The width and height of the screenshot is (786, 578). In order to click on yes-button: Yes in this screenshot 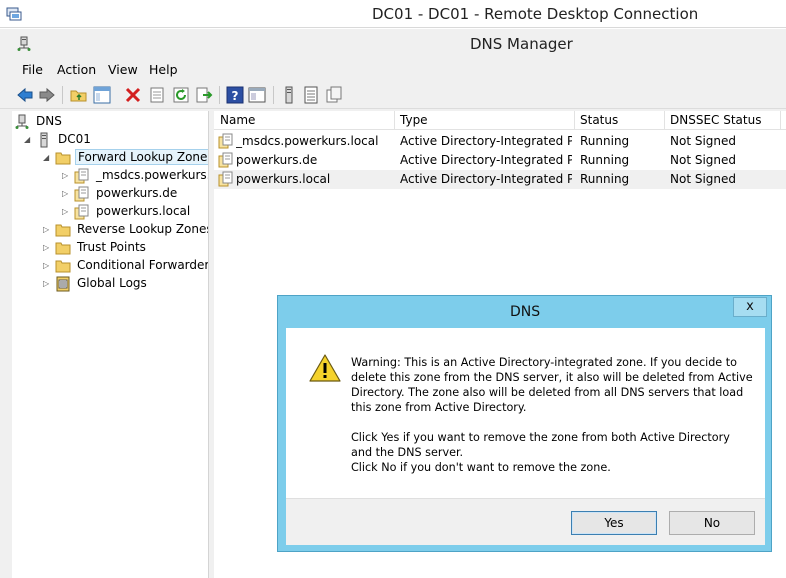, I will do `click(614, 523)`.